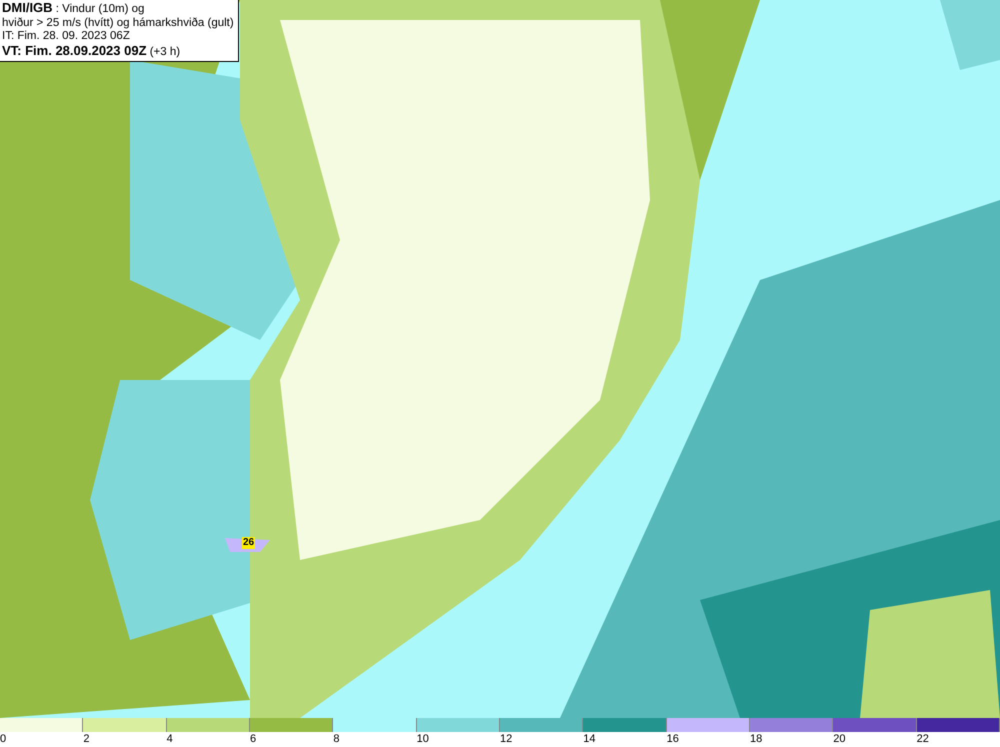 This screenshot has height=747, width=1000. What do you see at coordinates (589, 739) in the screenshot?
I see `legend-label: 14` at bounding box center [589, 739].